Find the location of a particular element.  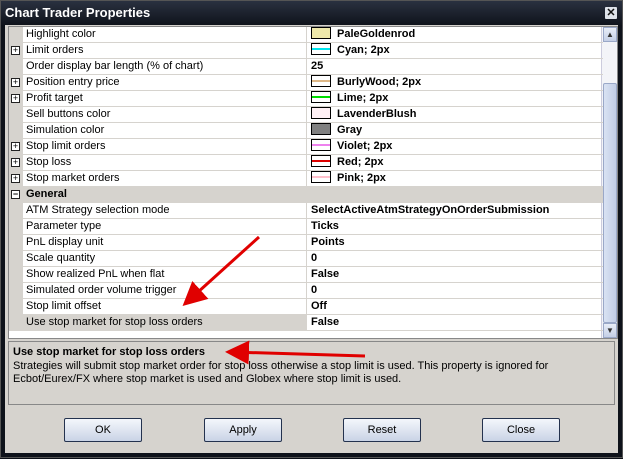

property-row: Show realized PnL when flat False is located at coordinates (306, 275).